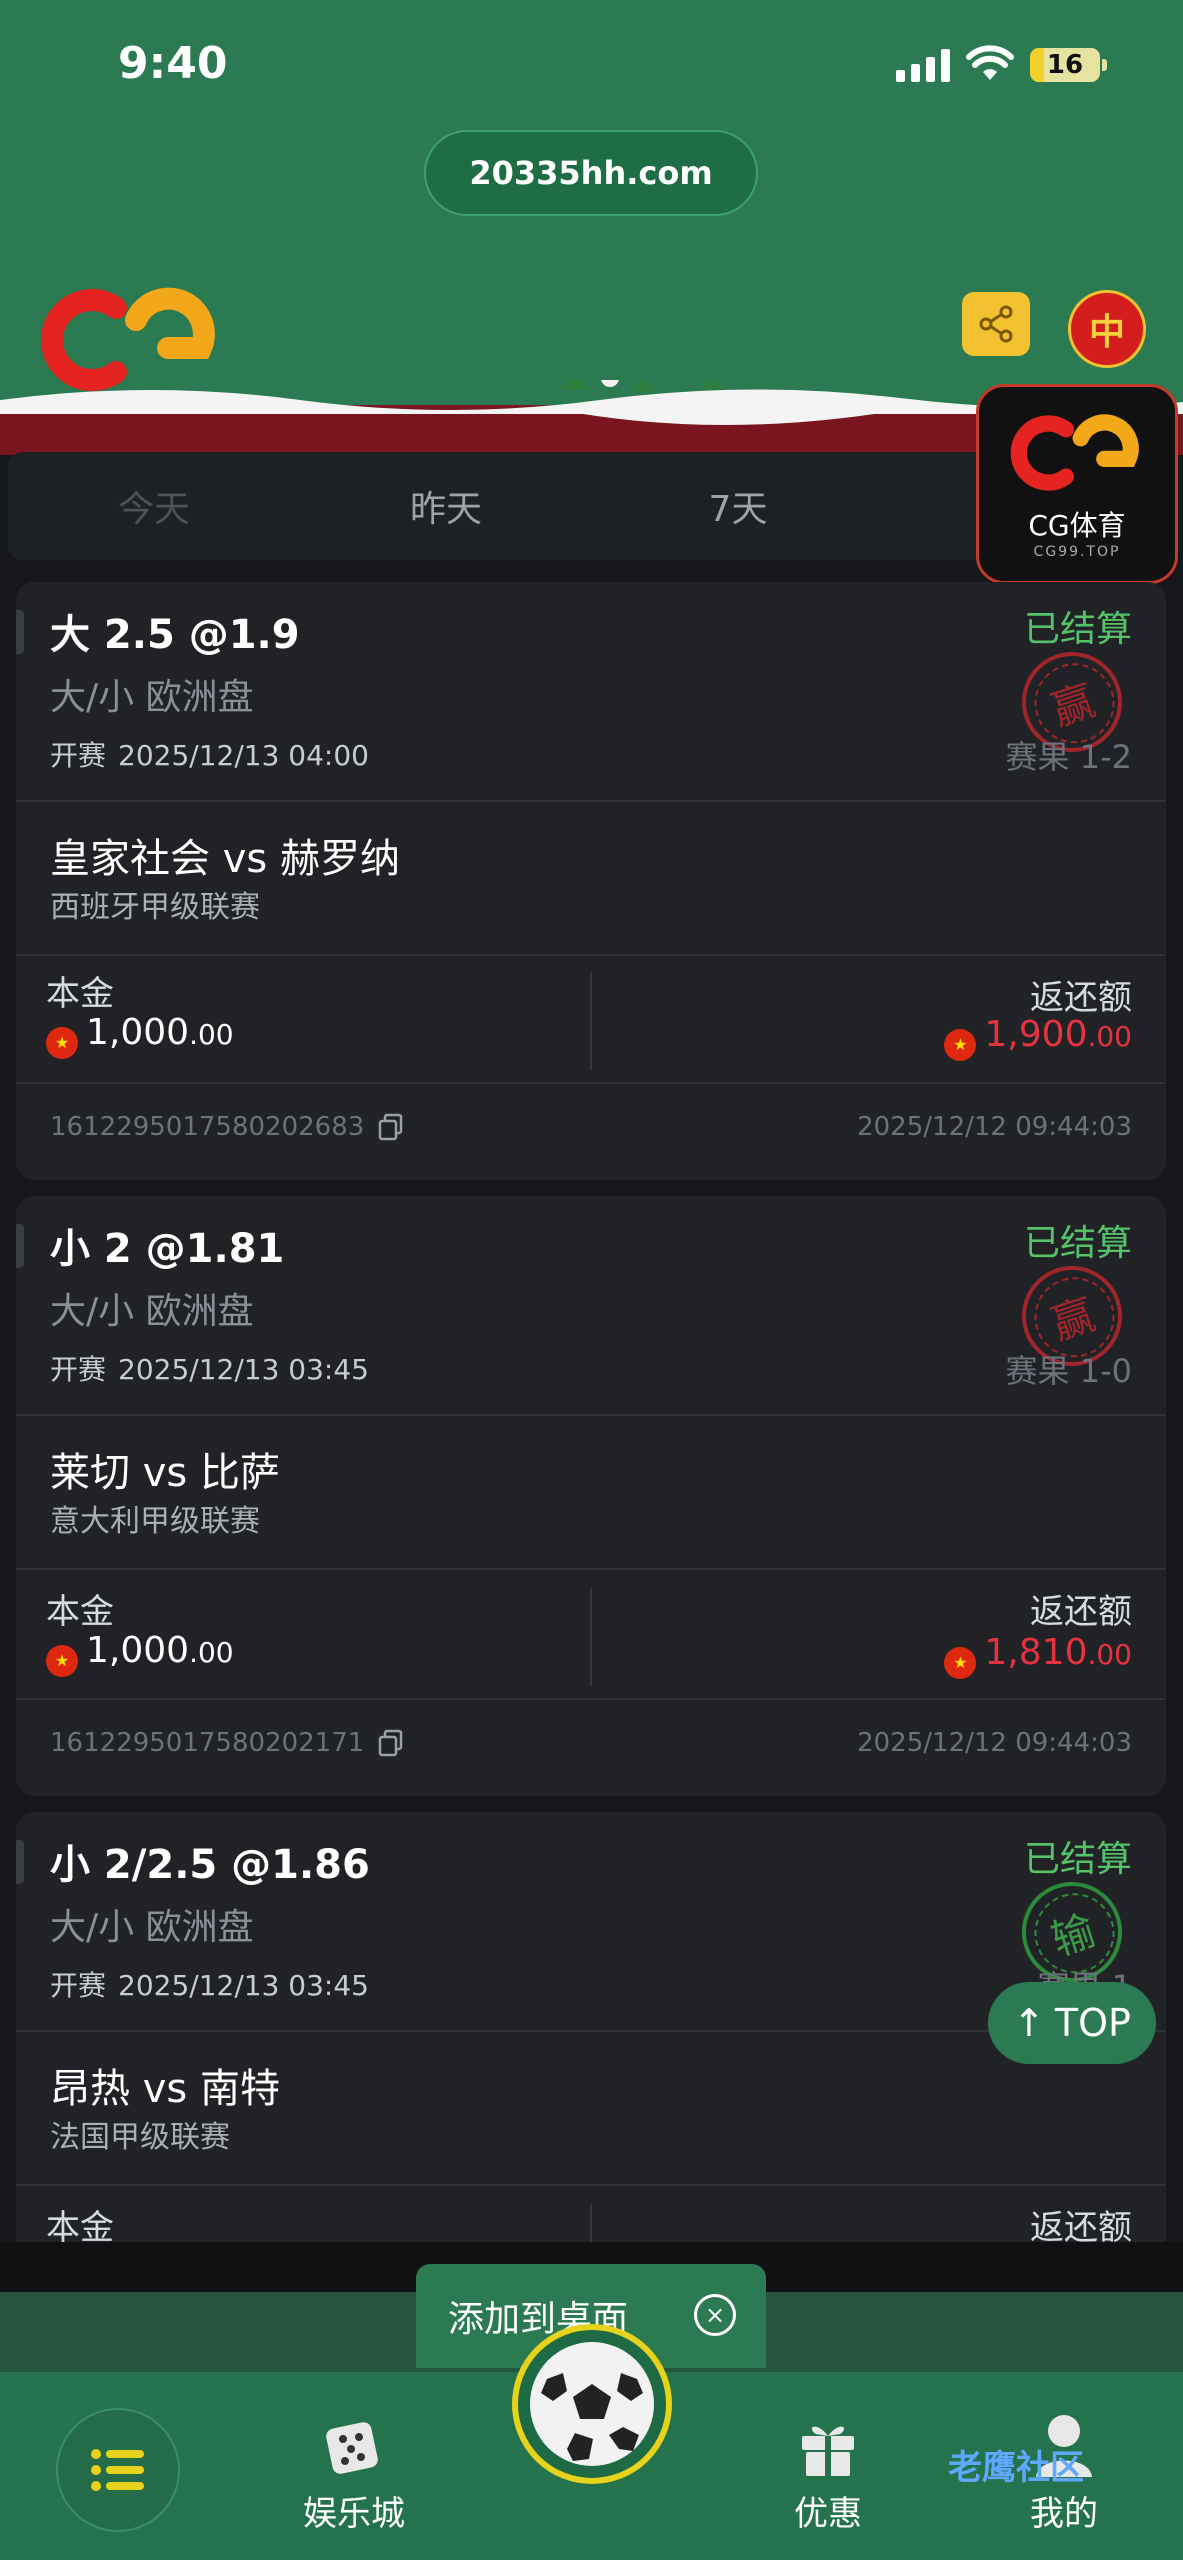 The width and height of the screenshot is (1183, 2560). Describe the element at coordinates (1036, 1034) in the screenshot. I see `return-int: 1,900` at that location.